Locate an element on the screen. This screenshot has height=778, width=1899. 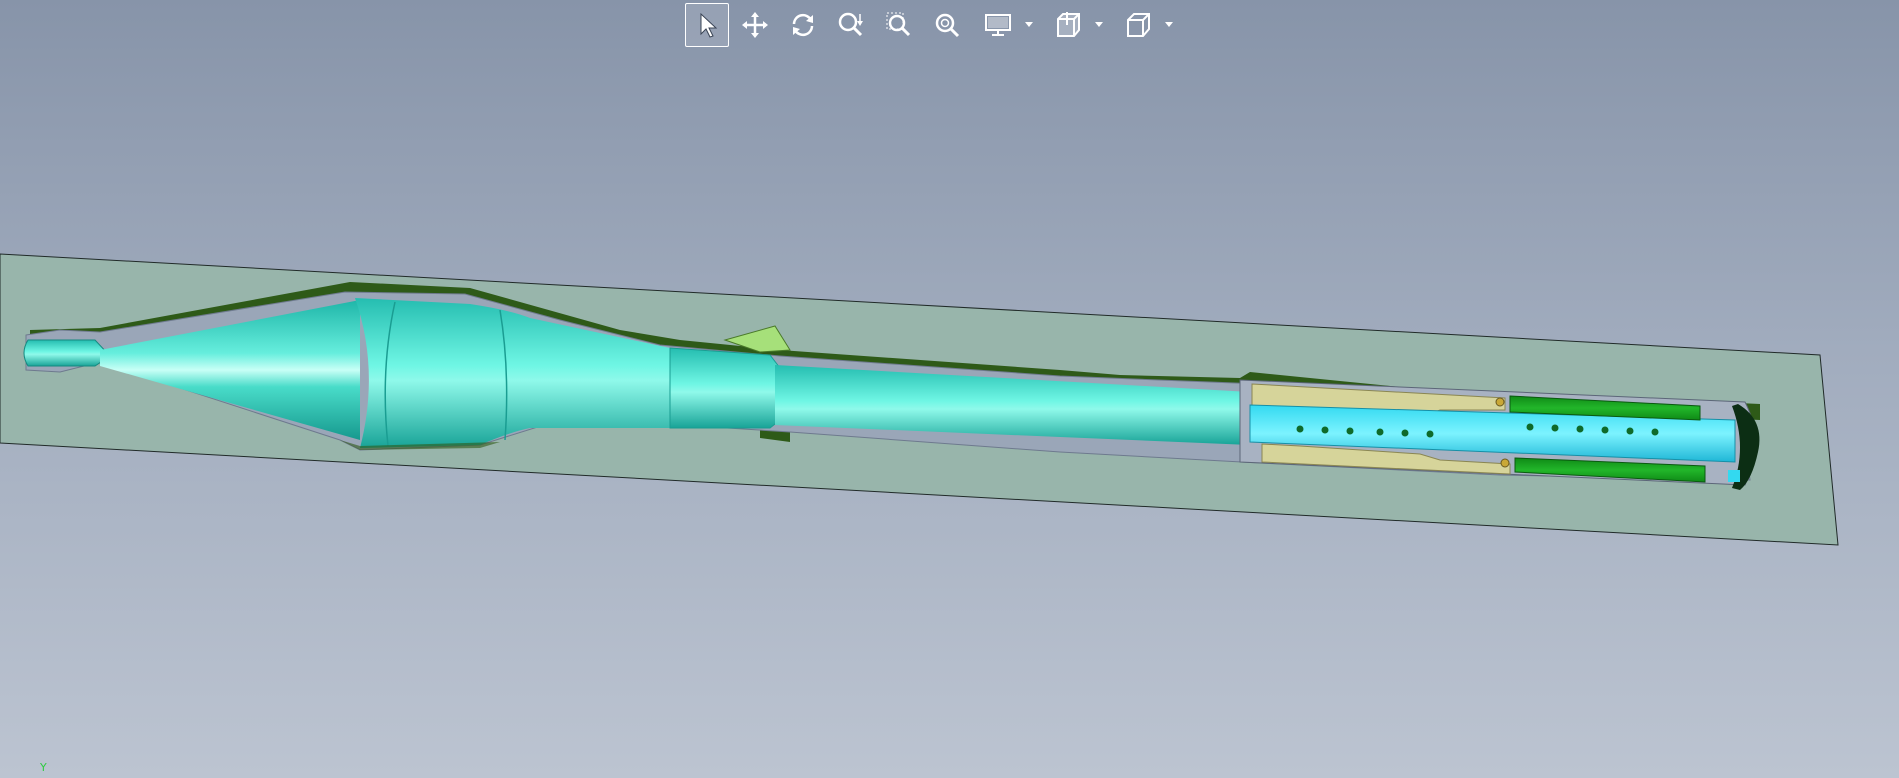
zoom-window-tool-button is located at coordinates (899, 25).